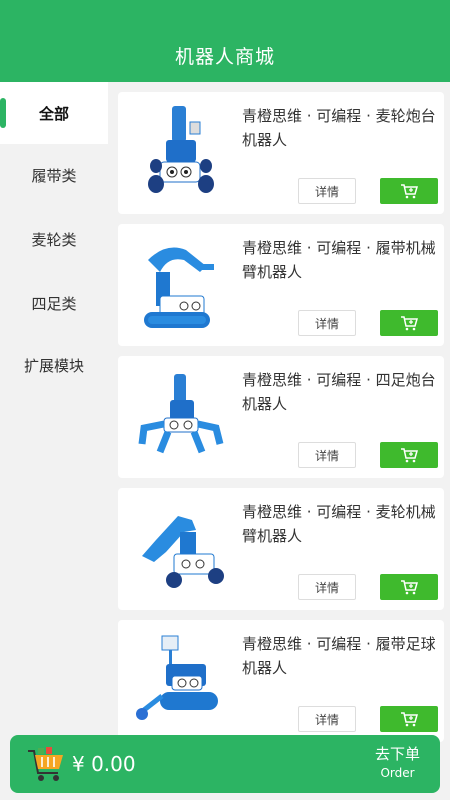 The image size is (450, 800). I want to click on sidebar-item-mecanum: 麦轮类, so click(54, 239).